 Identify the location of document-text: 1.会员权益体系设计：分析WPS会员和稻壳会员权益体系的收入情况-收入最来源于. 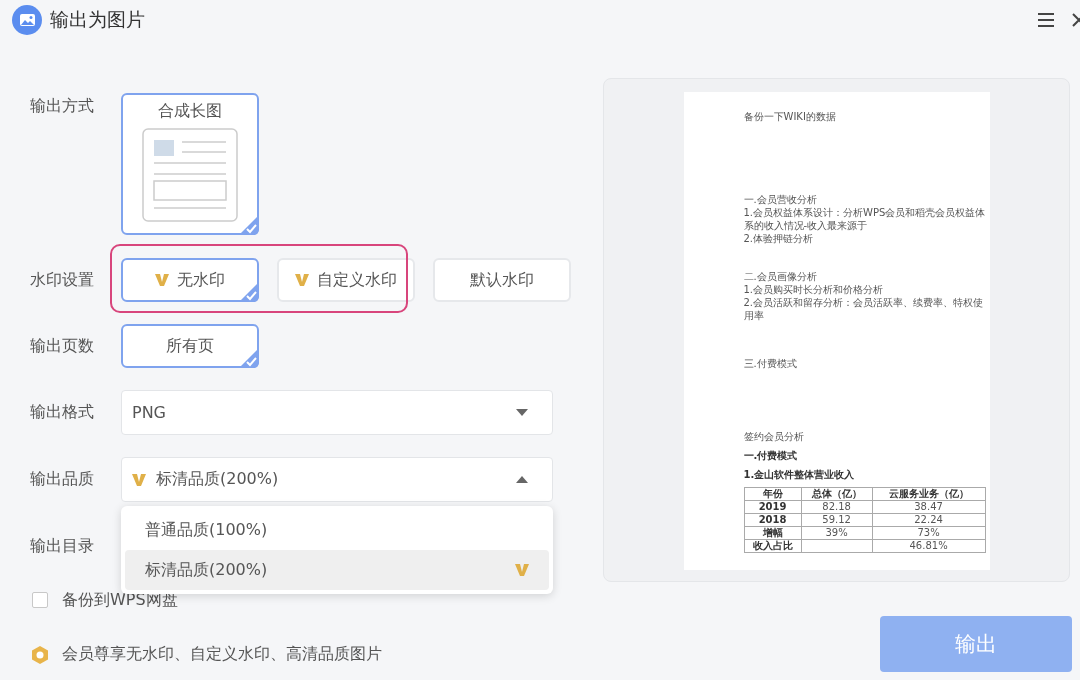
(865, 219).